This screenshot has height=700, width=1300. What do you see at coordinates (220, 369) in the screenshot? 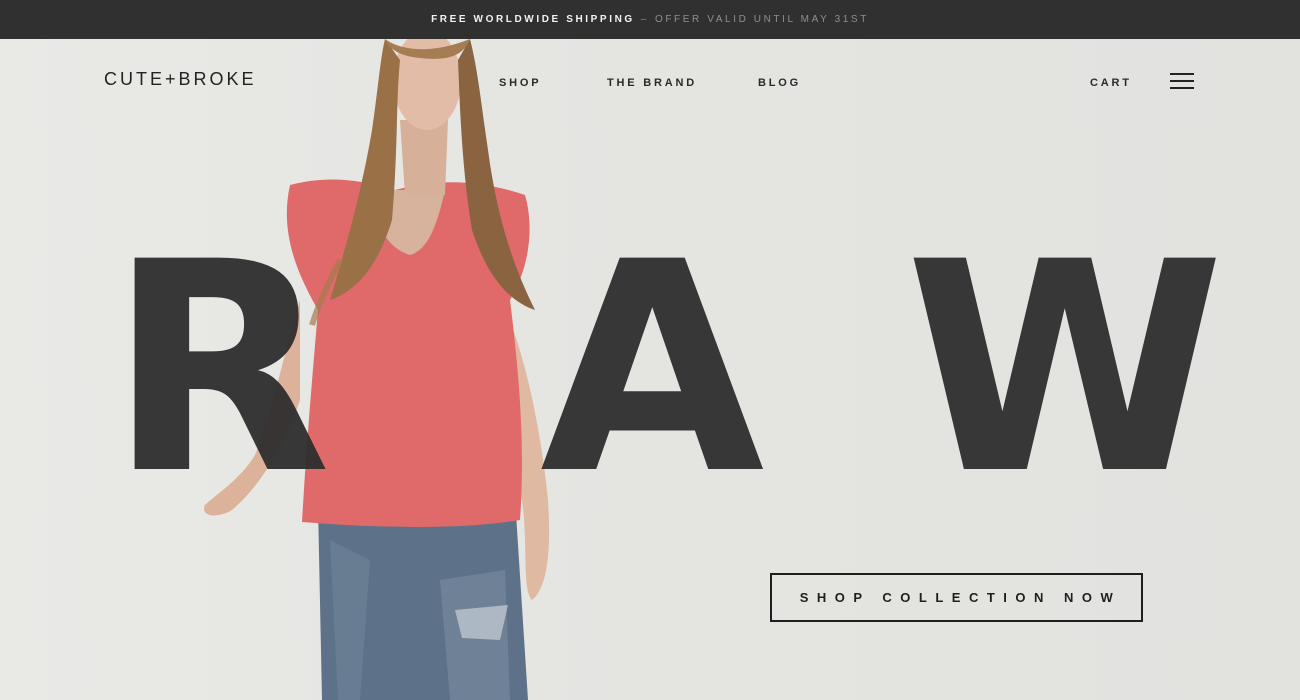
I see `hero-letter-r: R` at bounding box center [220, 369].